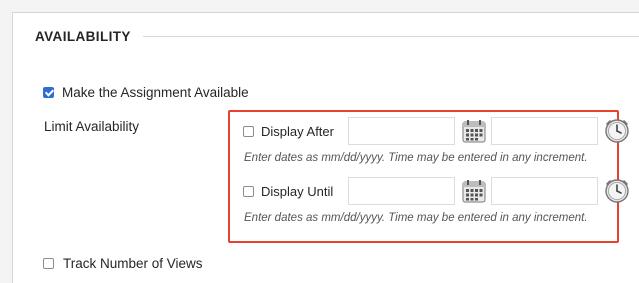 This screenshot has width=639, height=283. What do you see at coordinates (92, 126) in the screenshot?
I see `limit-availability-label: Limit Availability` at bounding box center [92, 126].